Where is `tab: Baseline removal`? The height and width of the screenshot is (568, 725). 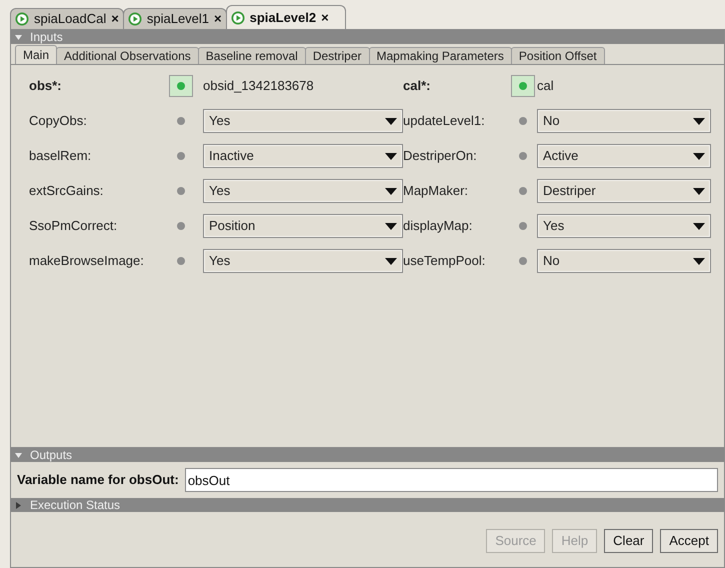 tab: Baseline removal is located at coordinates (252, 55).